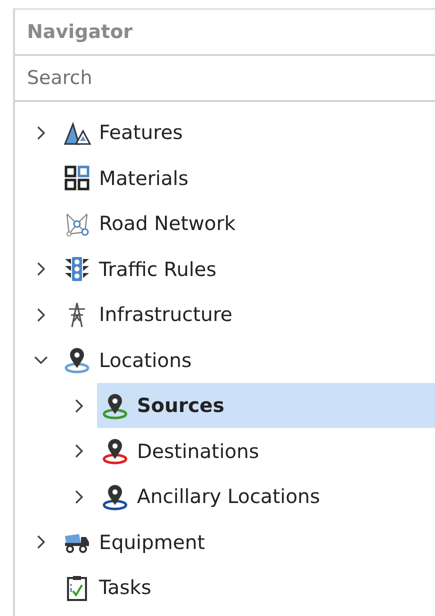  I want to click on panel-title: Navigator, so click(80, 32).